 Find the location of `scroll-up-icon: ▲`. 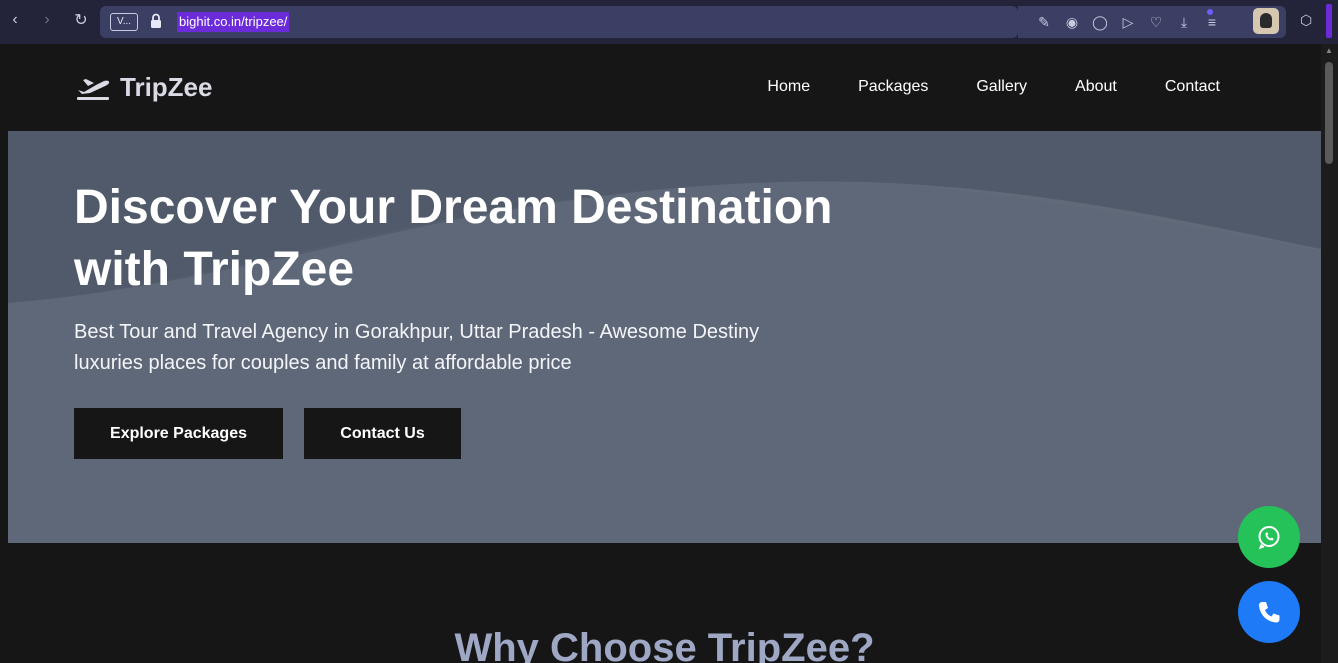

scroll-up-icon: ▲ is located at coordinates (1329, 50).